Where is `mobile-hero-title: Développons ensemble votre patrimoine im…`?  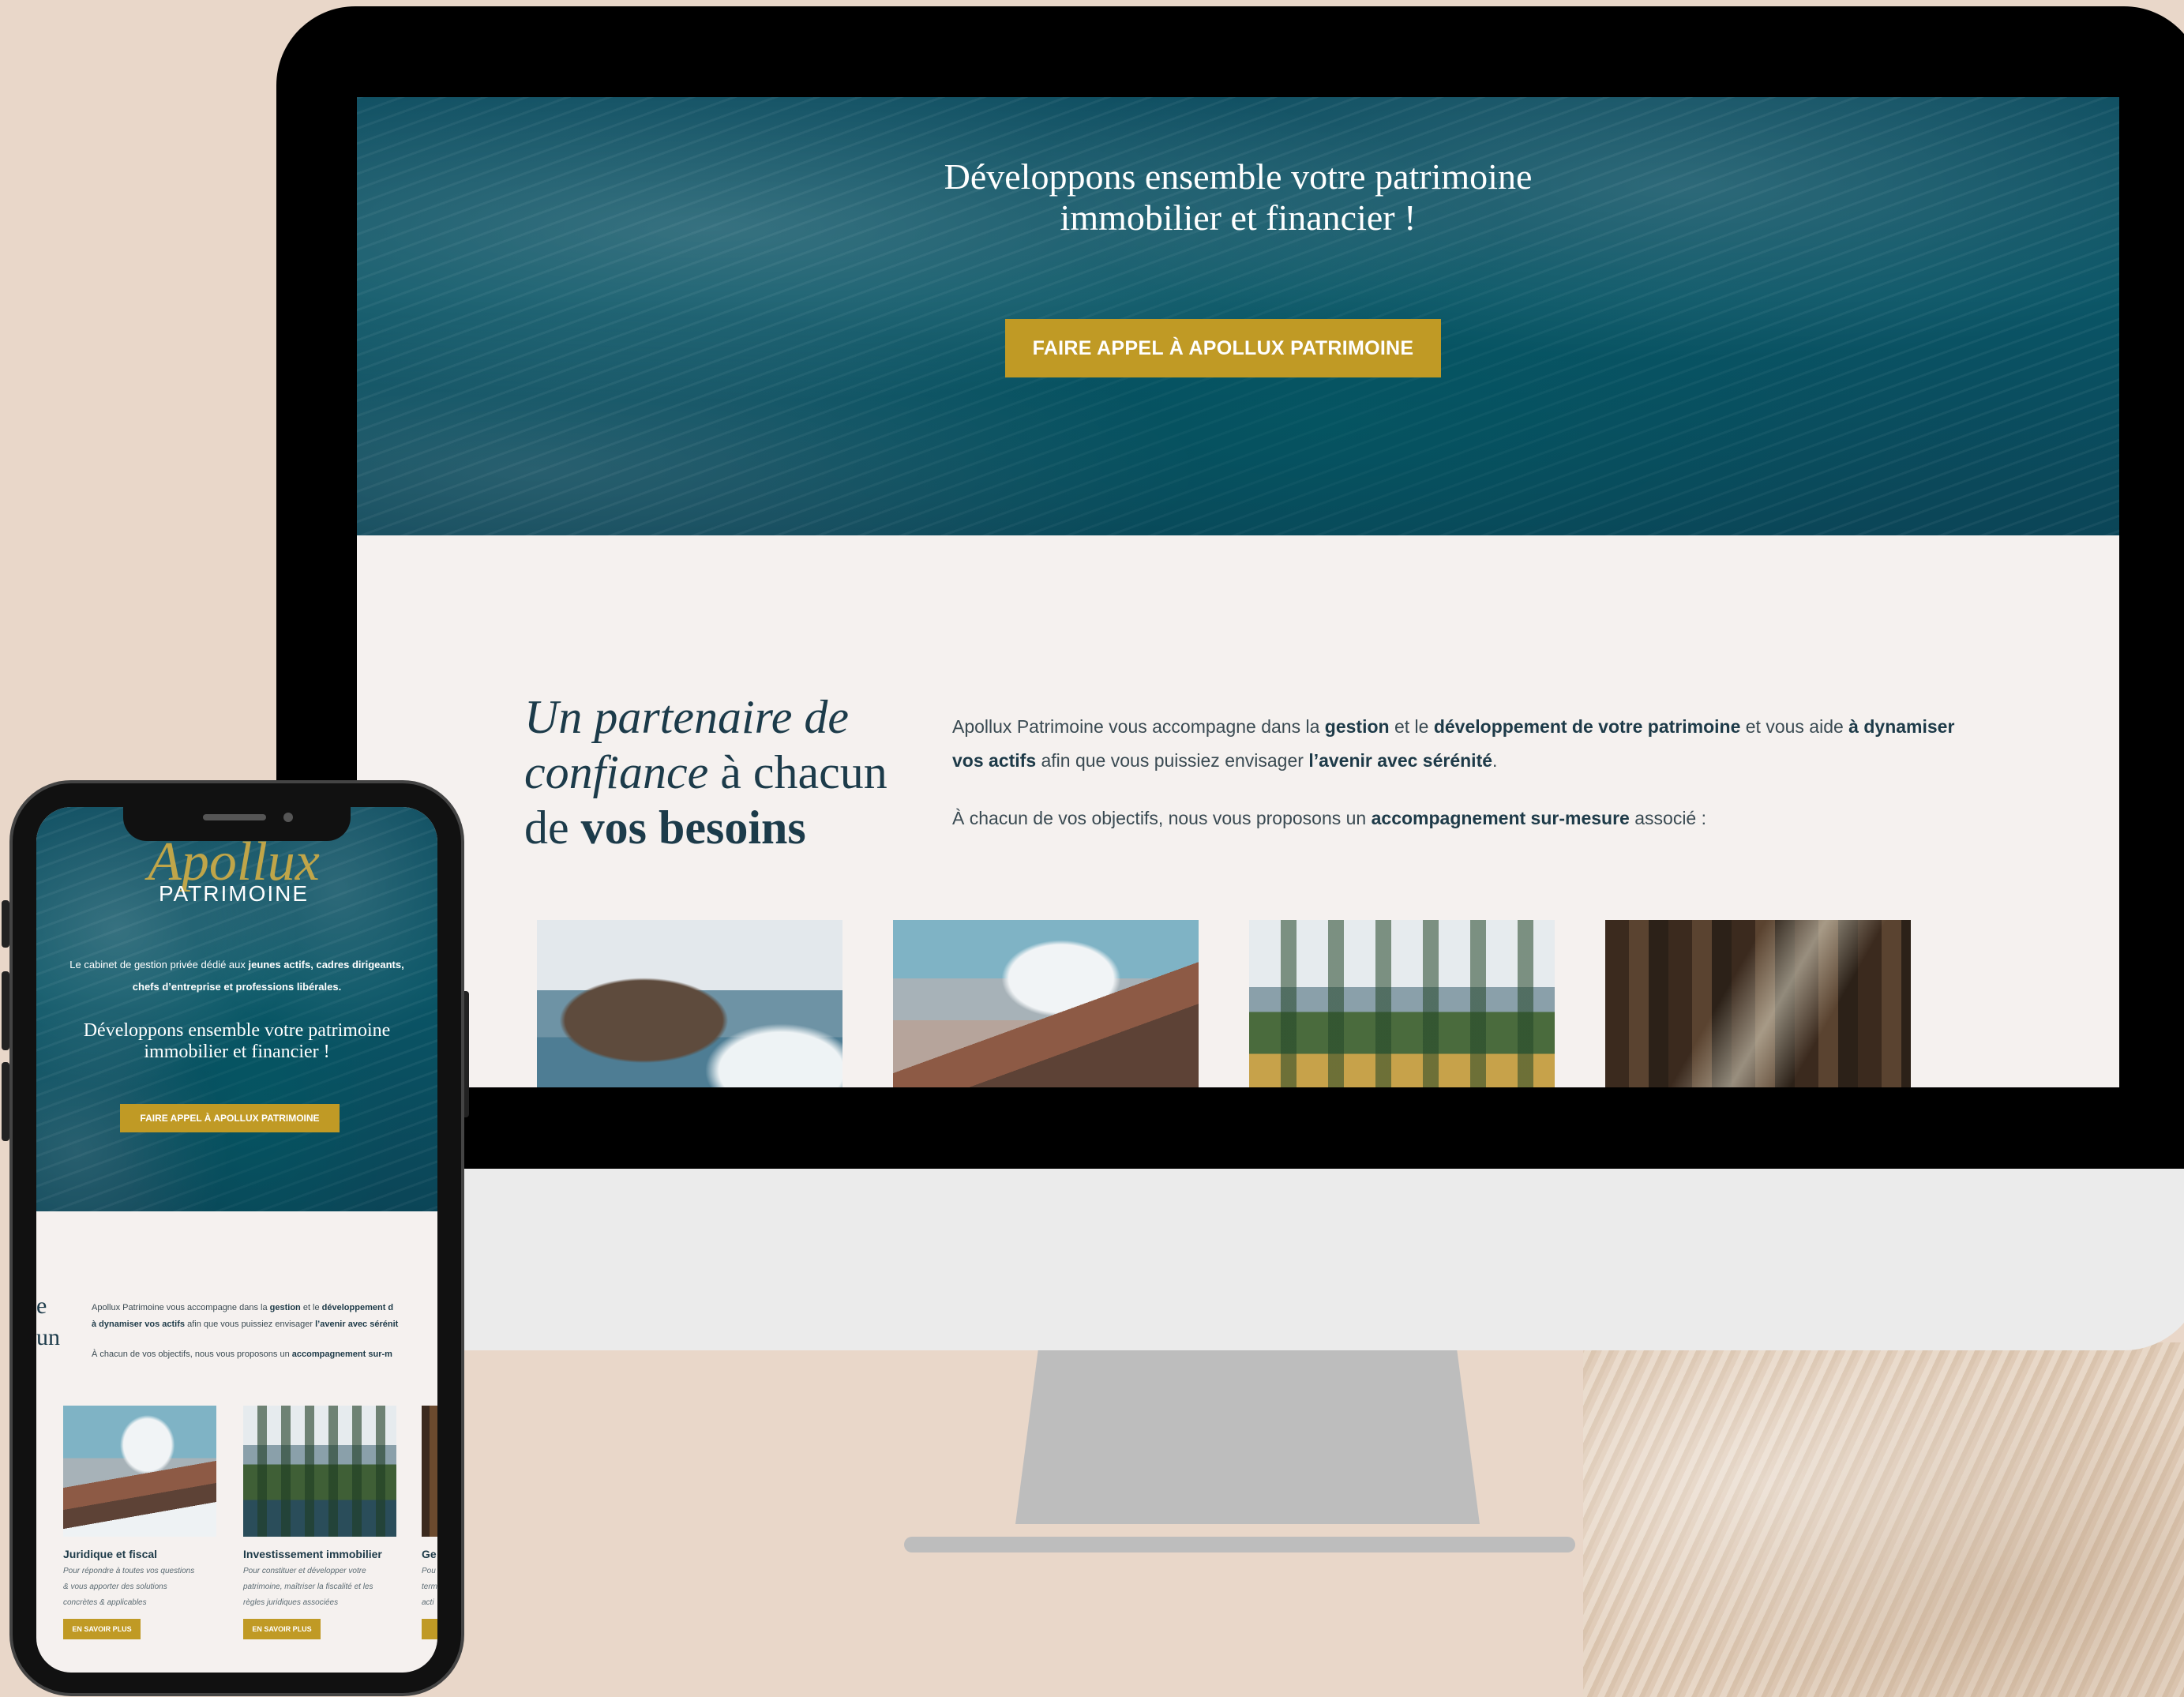
mobile-hero-title: Développons ensemble votre patrimoine im… is located at coordinates (237, 1041).